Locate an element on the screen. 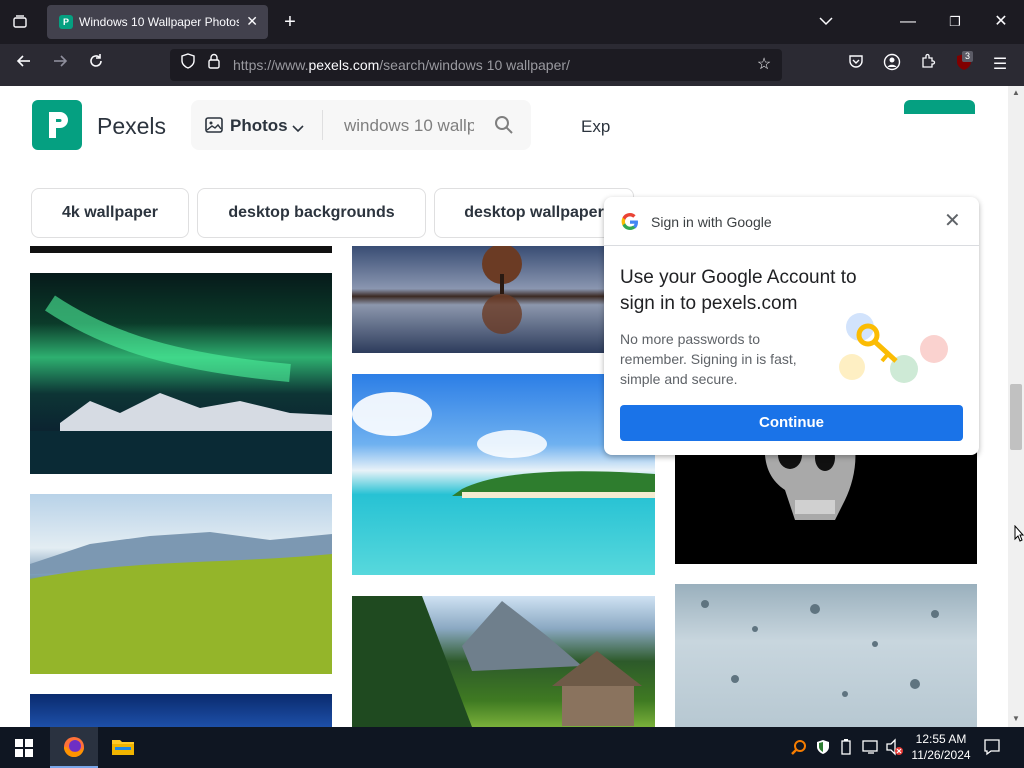 This screenshot has width=1024, height=768. tab-pexels: P Windows 10 Wallpaper Photos, Do ✕ is located at coordinates (157, 22).